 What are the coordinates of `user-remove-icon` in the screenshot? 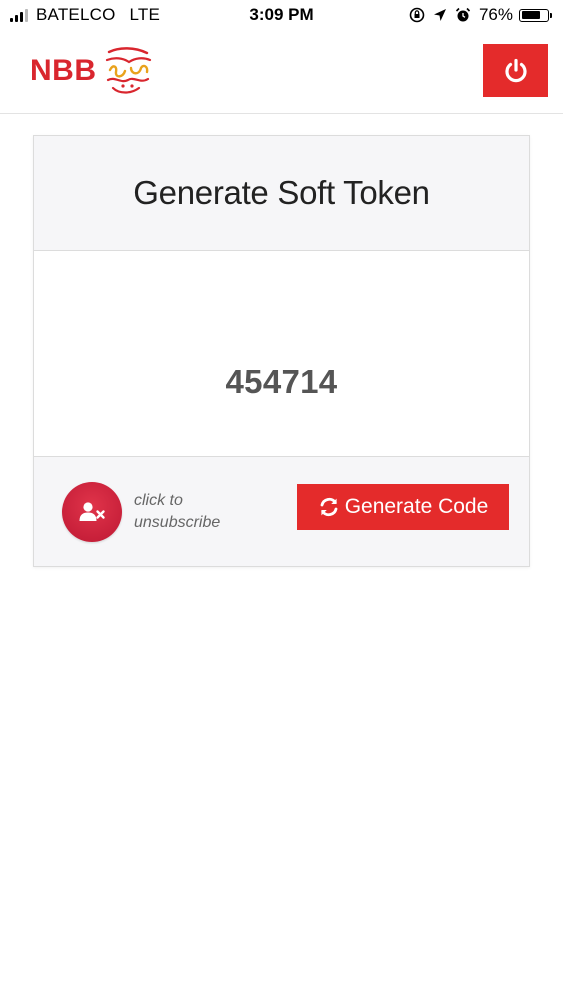 It's located at (92, 511).